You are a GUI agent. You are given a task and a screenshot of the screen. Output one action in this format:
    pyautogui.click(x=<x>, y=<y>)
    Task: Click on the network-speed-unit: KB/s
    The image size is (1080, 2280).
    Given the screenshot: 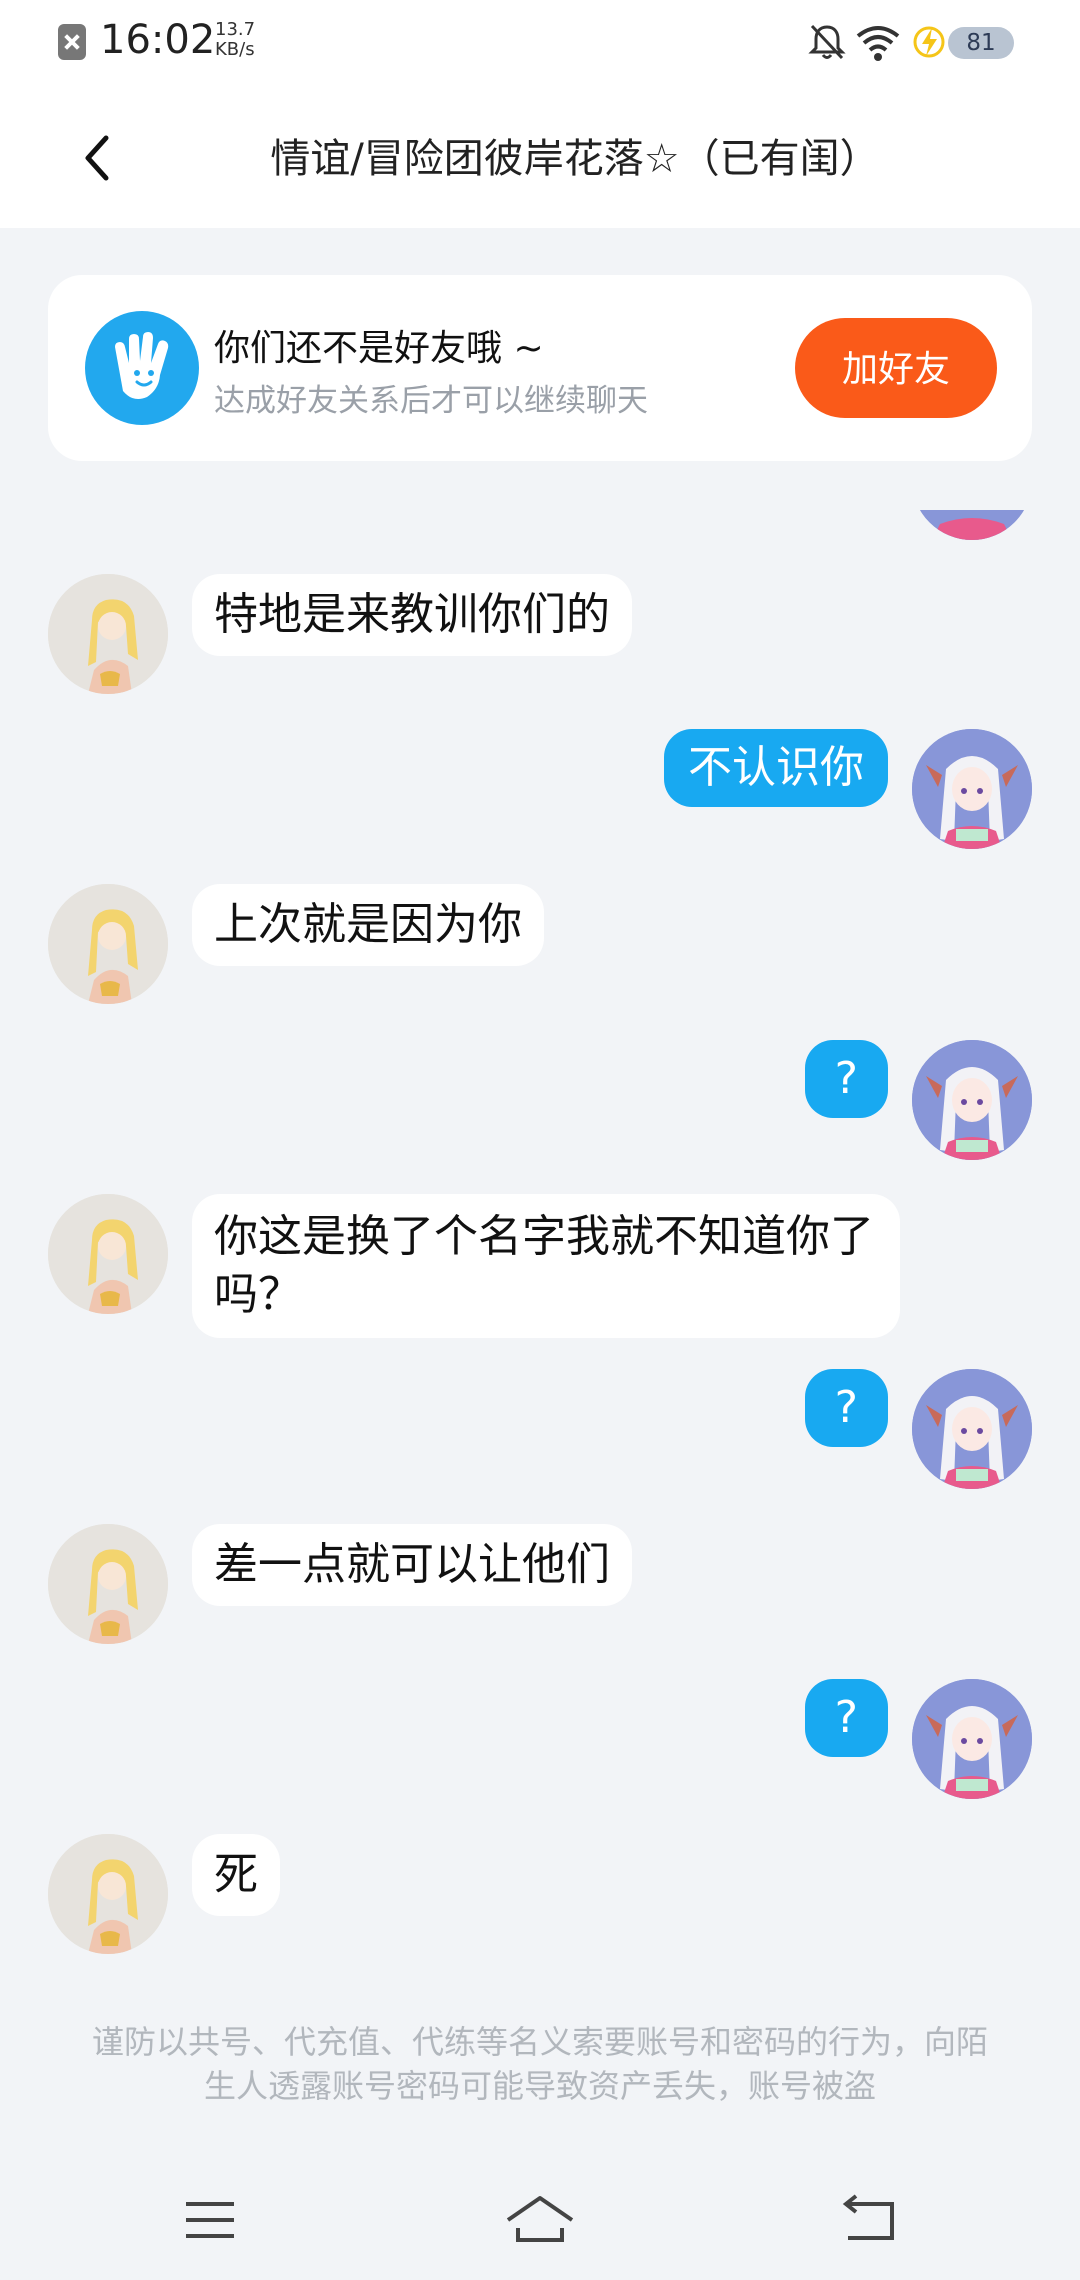 What is the action you would take?
    pyautogui.click(x=235, y=49)
    